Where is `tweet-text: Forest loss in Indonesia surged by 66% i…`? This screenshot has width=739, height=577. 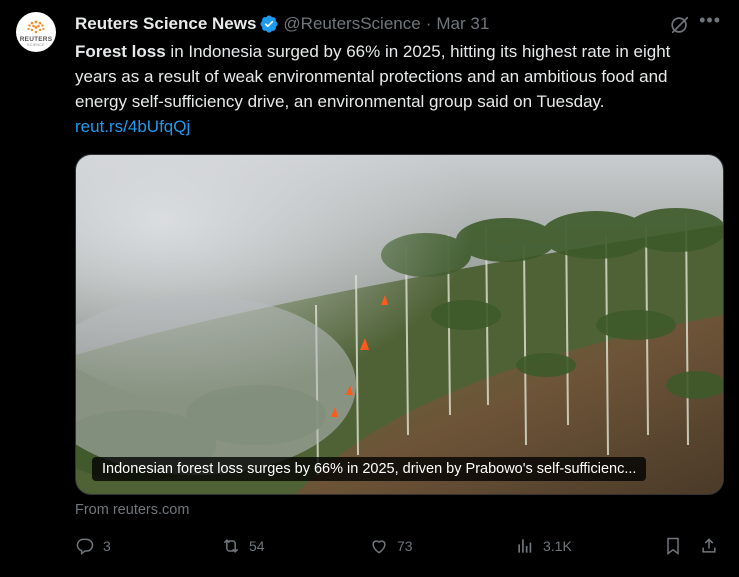
tweet-text: Forest loss in Indonesia surged by 66% i… is located at coordinates (390, 89).